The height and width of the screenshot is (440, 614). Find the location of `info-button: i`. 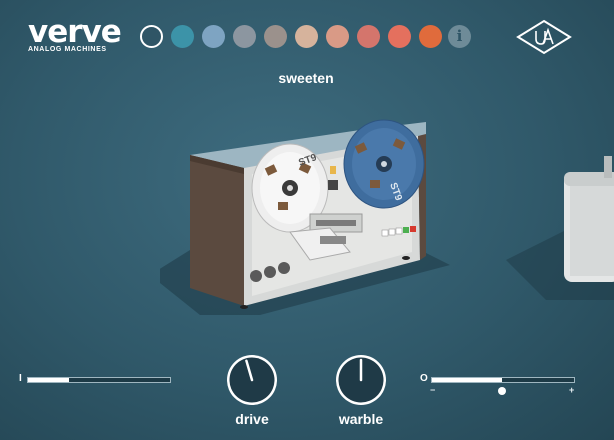

info-button: i is located at coordinates (459, 36).